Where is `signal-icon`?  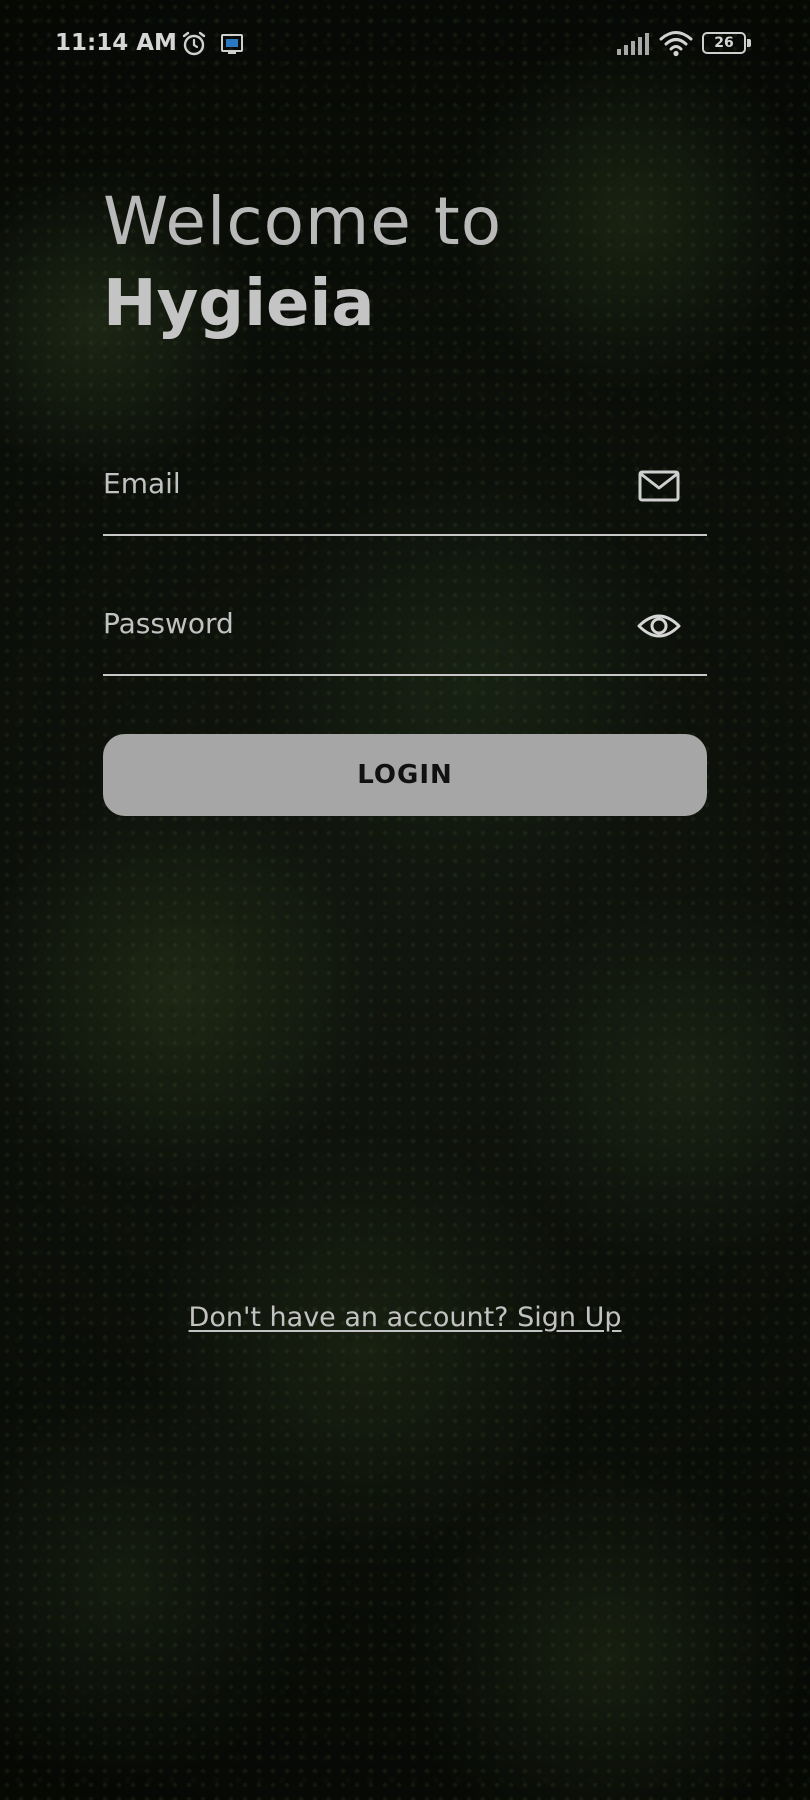 signal-icon is located at coordinates (633, 44).